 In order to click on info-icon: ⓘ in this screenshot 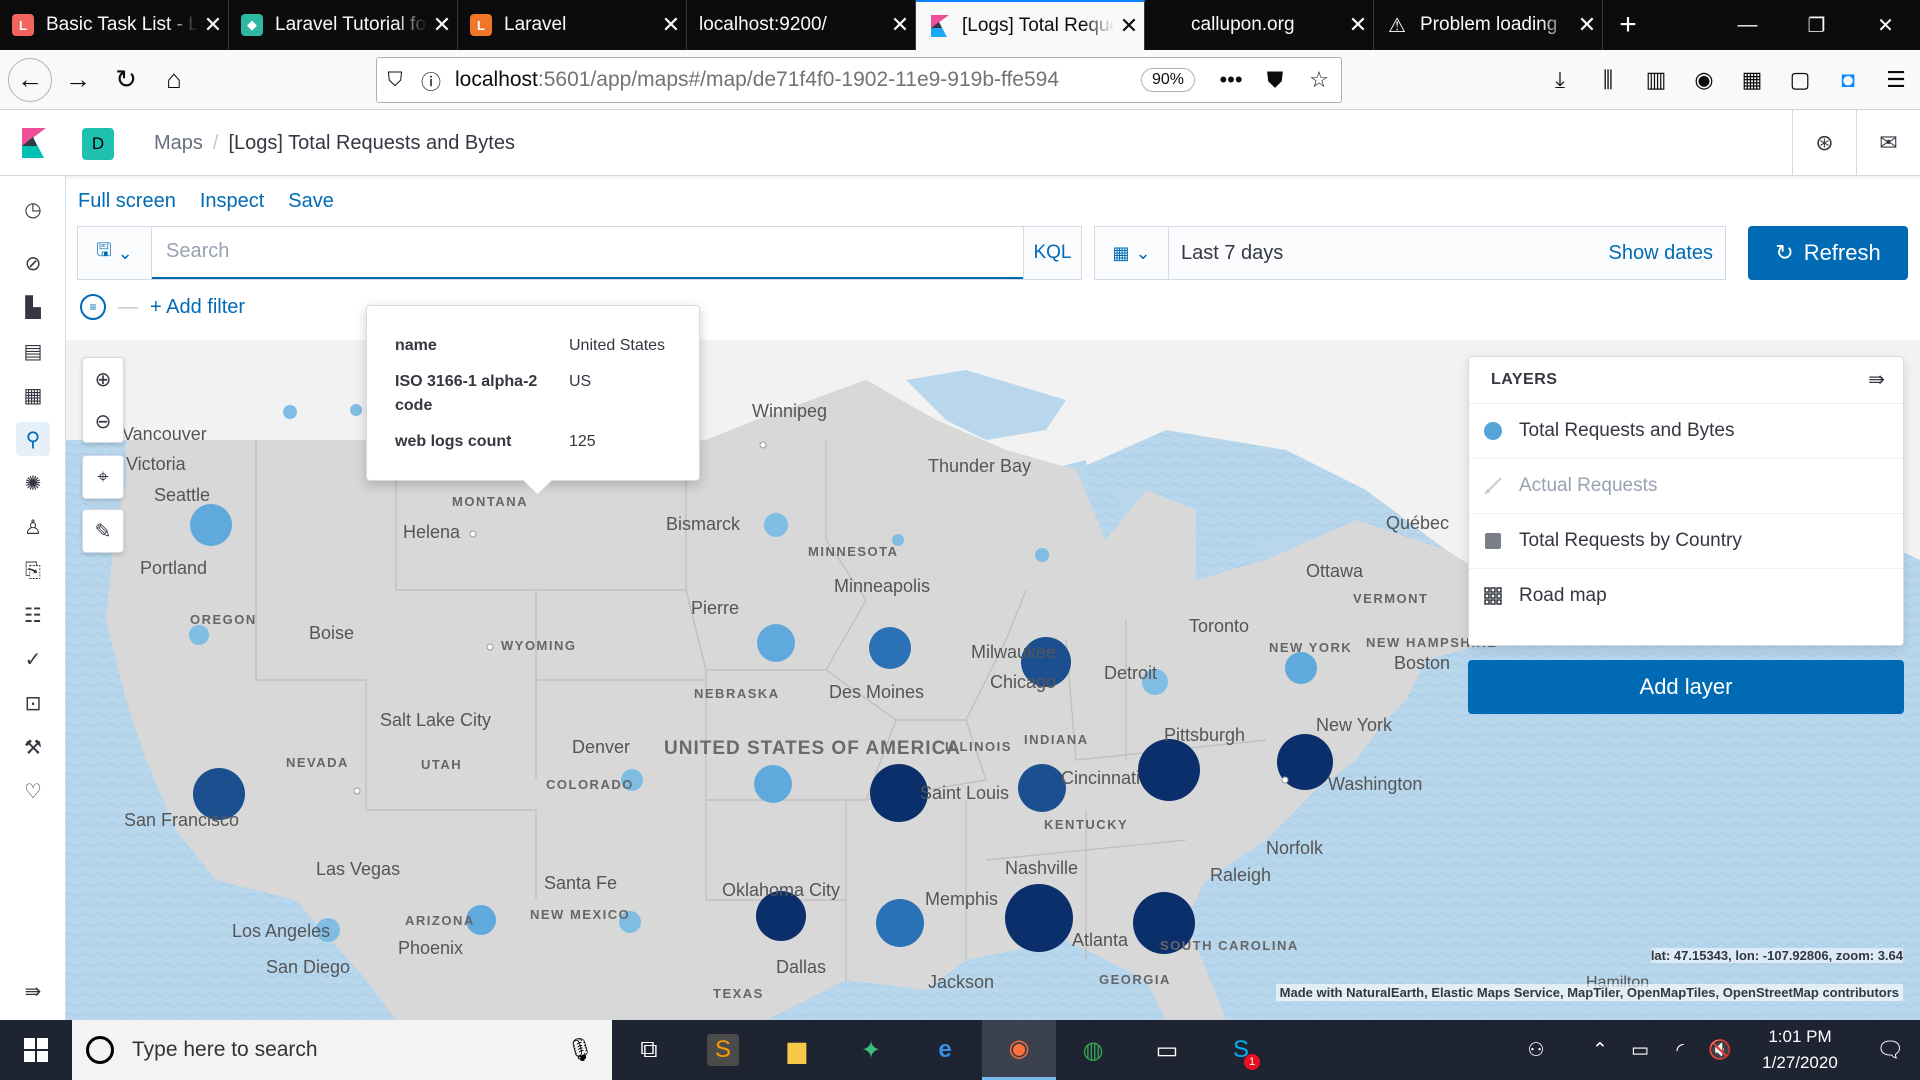, I will do `click(431, 80)`.